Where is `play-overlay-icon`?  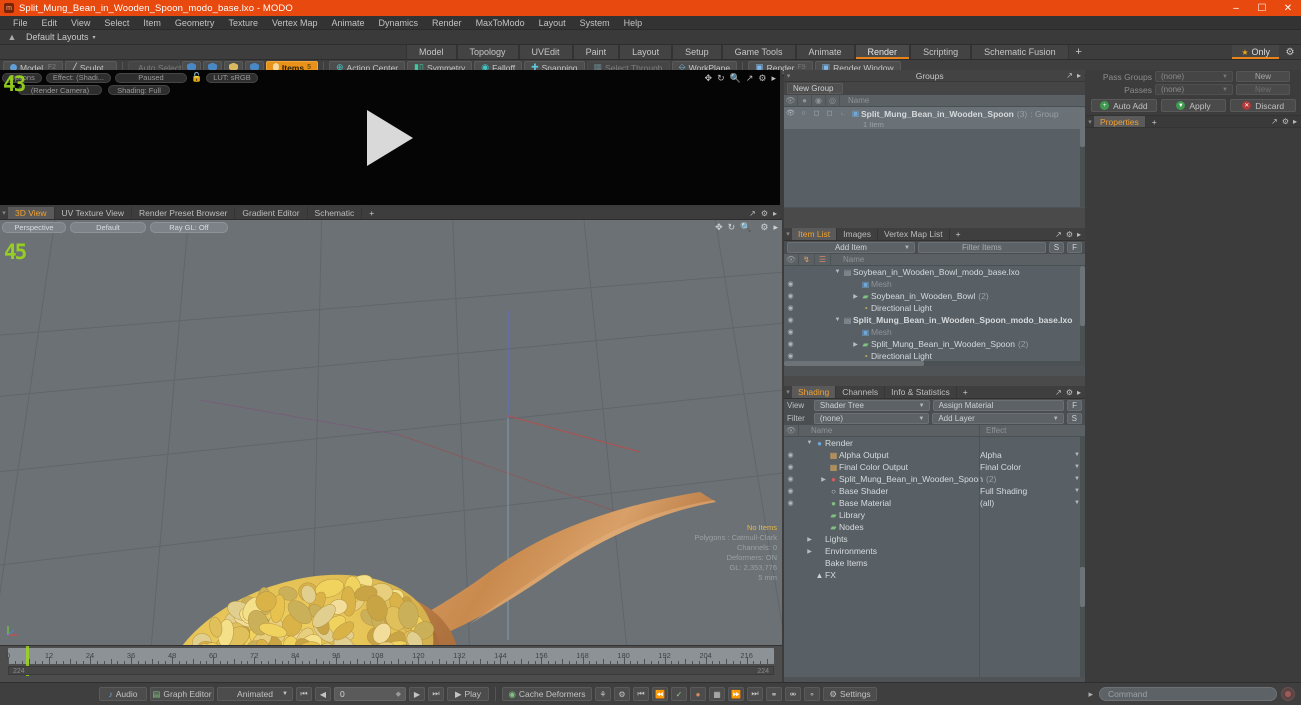
play-overlay-icon is located at coordinates (390, 137).